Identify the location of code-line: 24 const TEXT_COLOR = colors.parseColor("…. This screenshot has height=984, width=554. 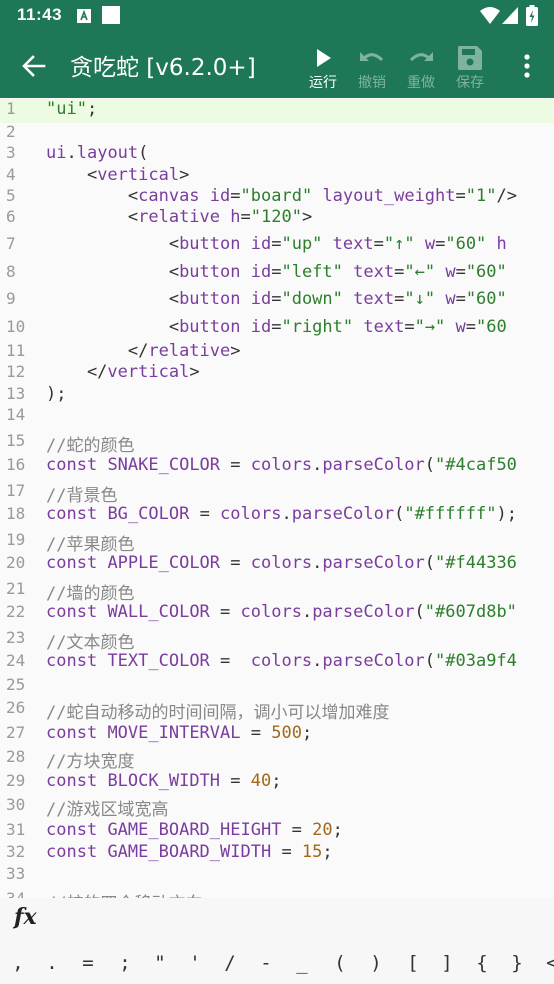
(277, 662).